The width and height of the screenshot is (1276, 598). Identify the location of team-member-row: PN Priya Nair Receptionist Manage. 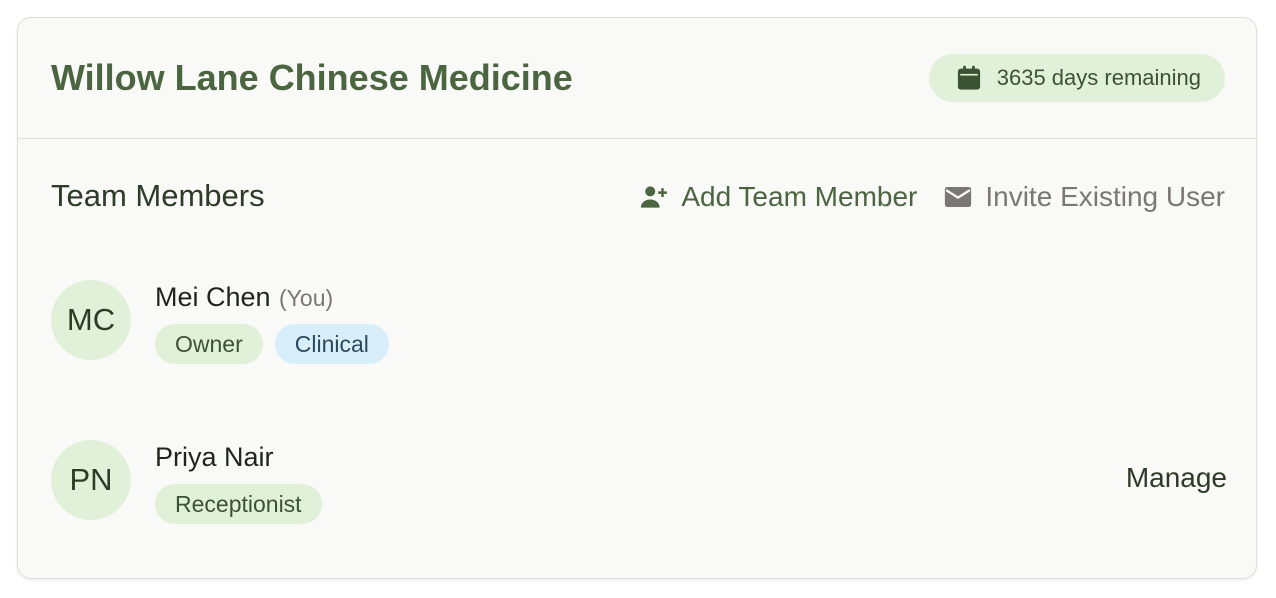
(639, 482).